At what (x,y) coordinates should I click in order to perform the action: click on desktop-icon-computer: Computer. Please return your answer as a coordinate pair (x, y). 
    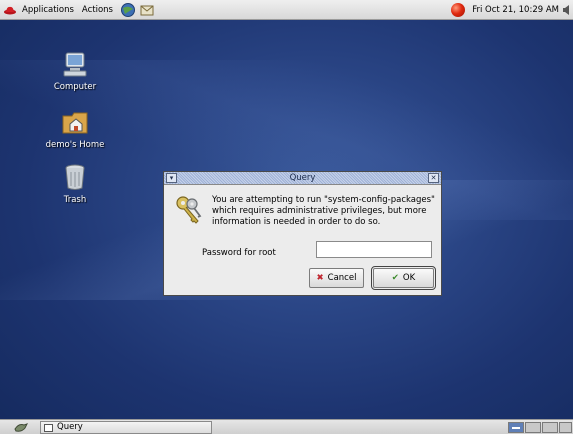
    Looking at the image, I should click on (75, 71).